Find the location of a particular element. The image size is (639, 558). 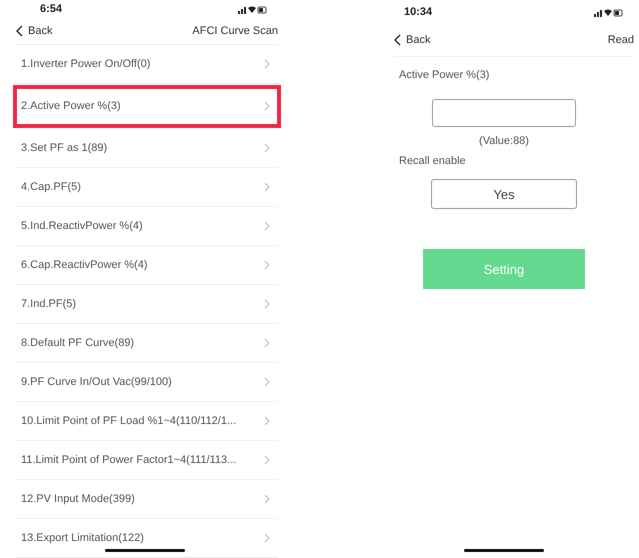

menu-item: 6.Cap.ReactivPower %(4) is located at coordinates (147, 265).